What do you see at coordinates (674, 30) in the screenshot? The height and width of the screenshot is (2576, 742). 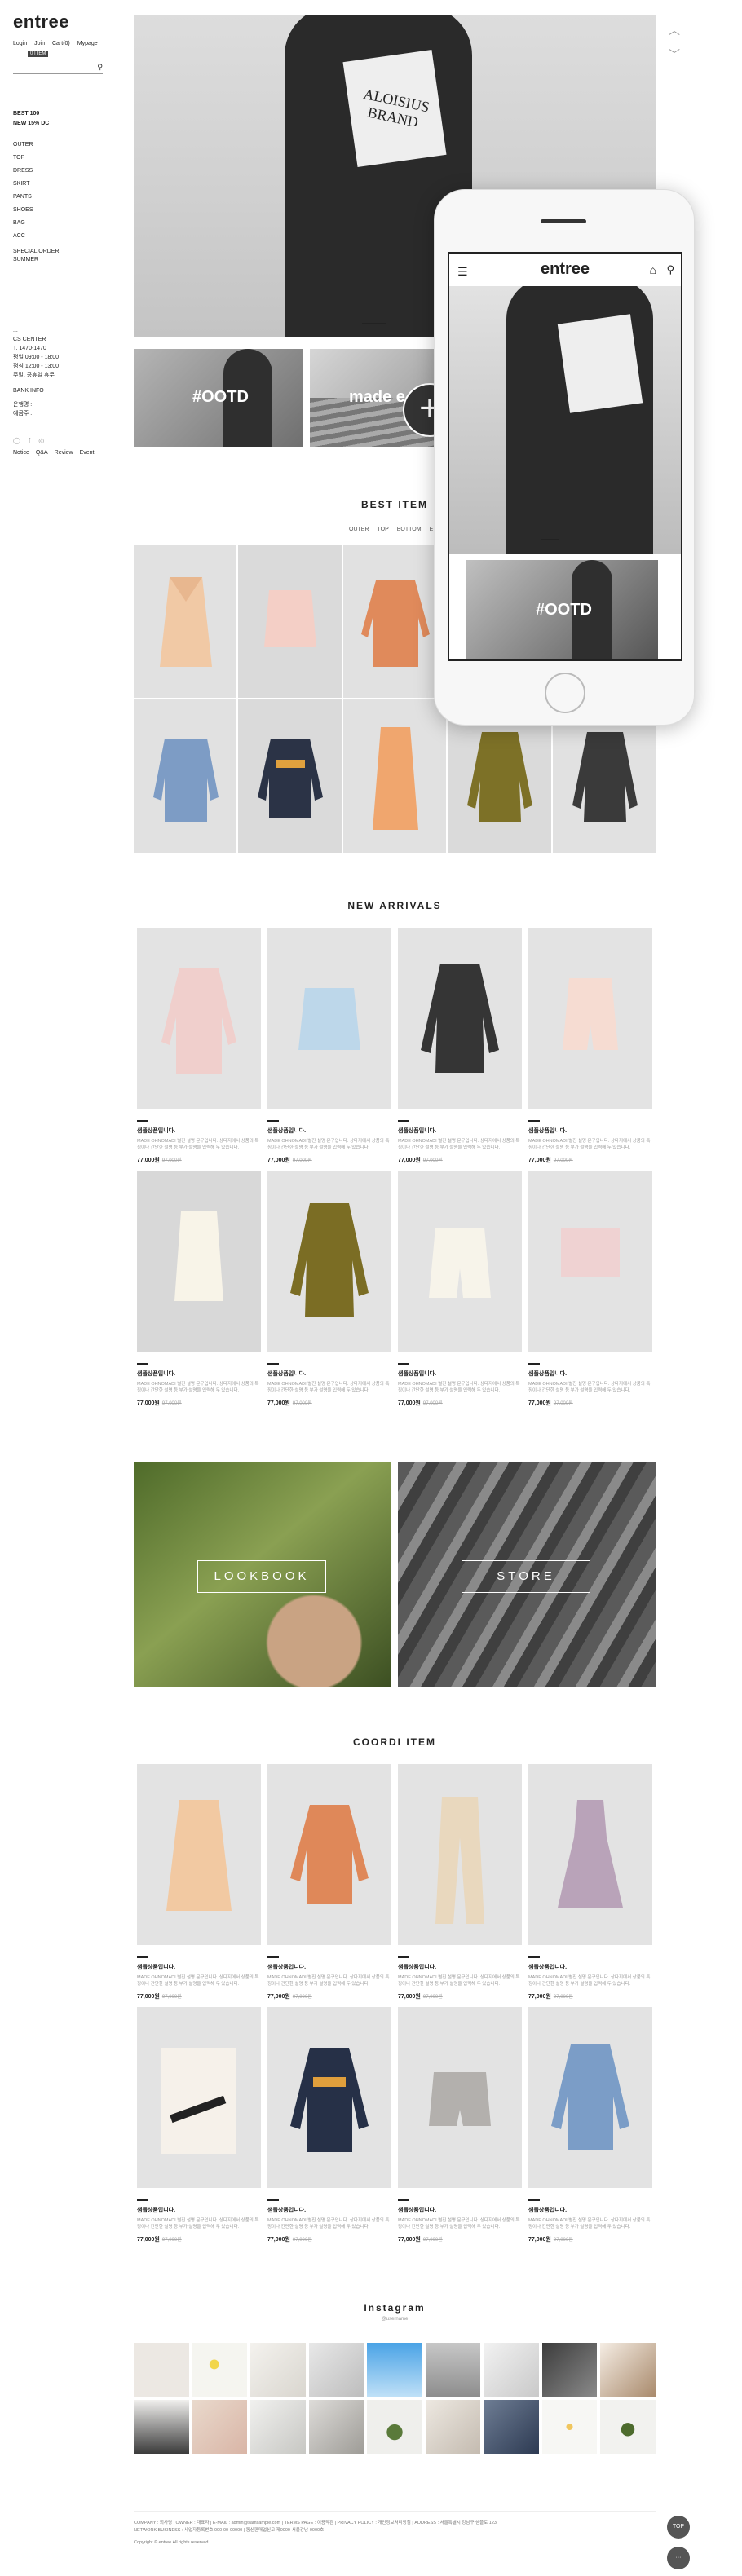 I see `chevron-up-icon: ︿` at bounding box center [674, 30].